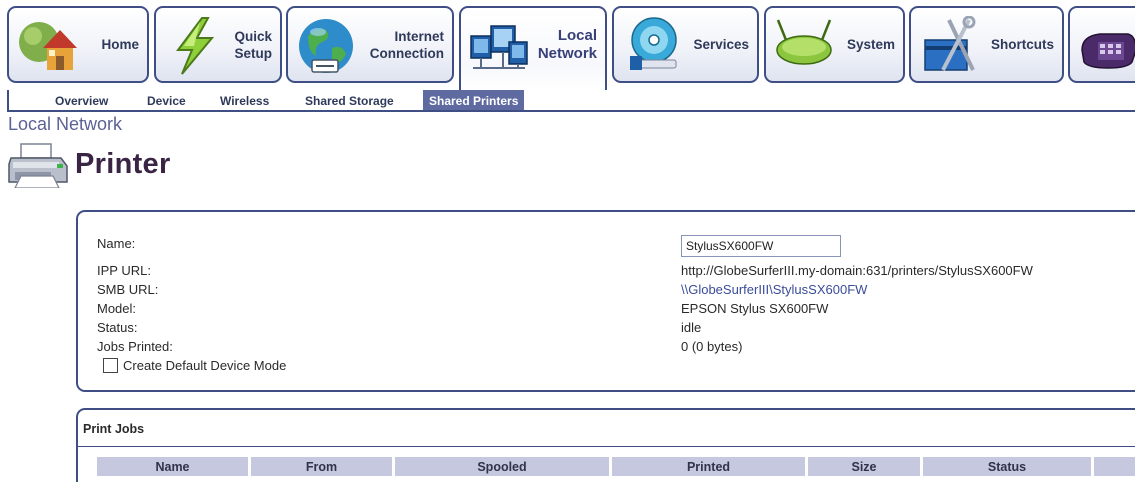 The image size is (1135, 482). What do you see at coordinates (166, 101) in the screenshot?
I see `subtab-device: Device` at bounding box center [166, 101].